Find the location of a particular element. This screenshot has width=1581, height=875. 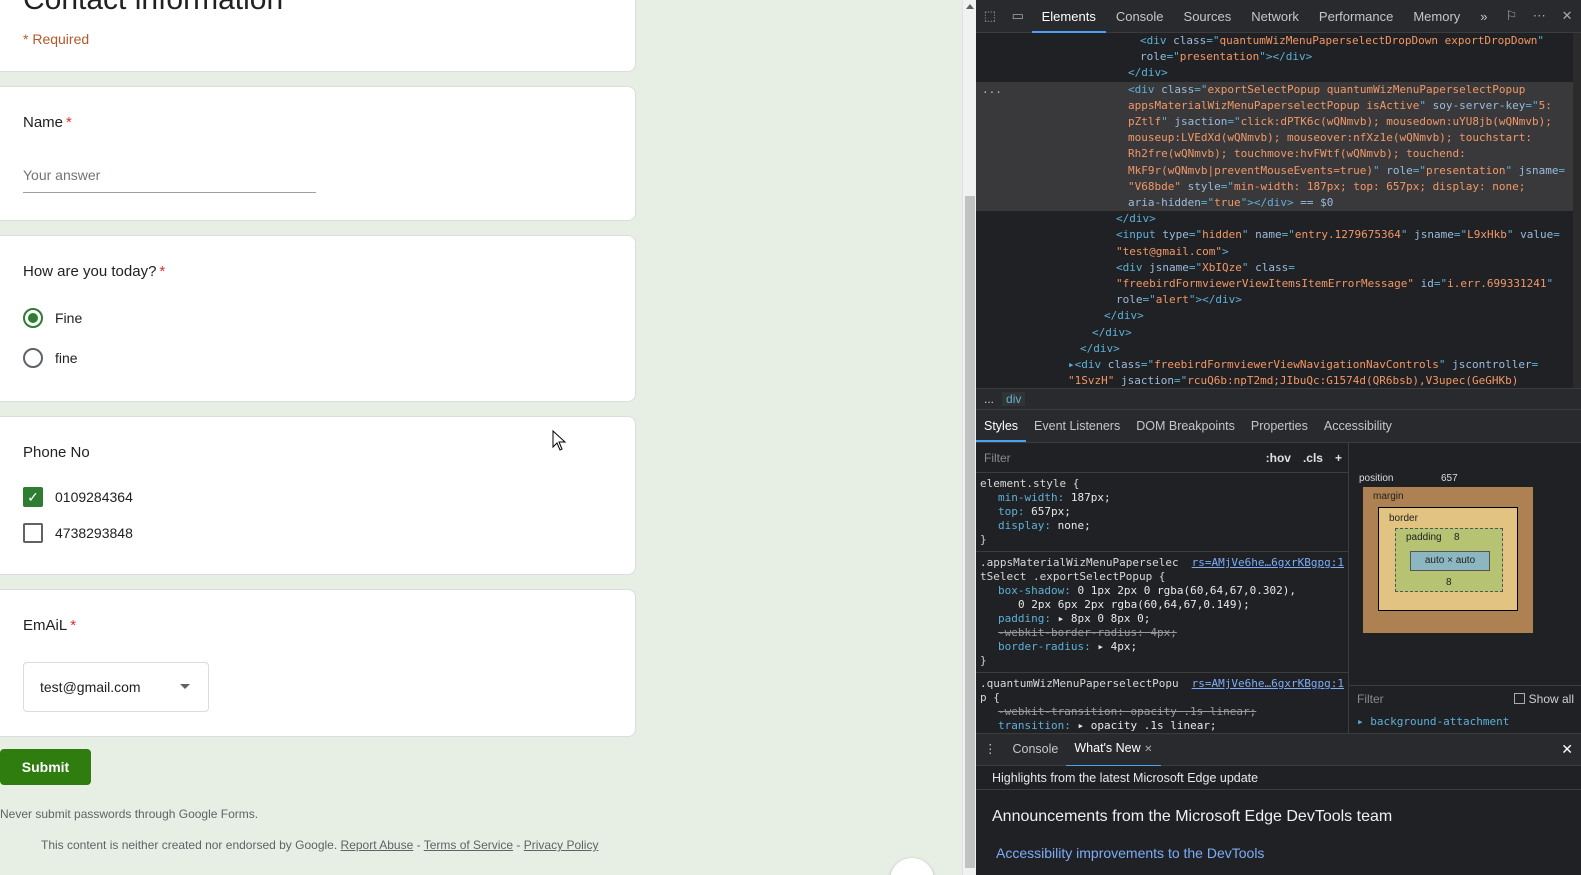

checkbox-option-1: ✓ 0109284364 is located at coordinates (78, 497).